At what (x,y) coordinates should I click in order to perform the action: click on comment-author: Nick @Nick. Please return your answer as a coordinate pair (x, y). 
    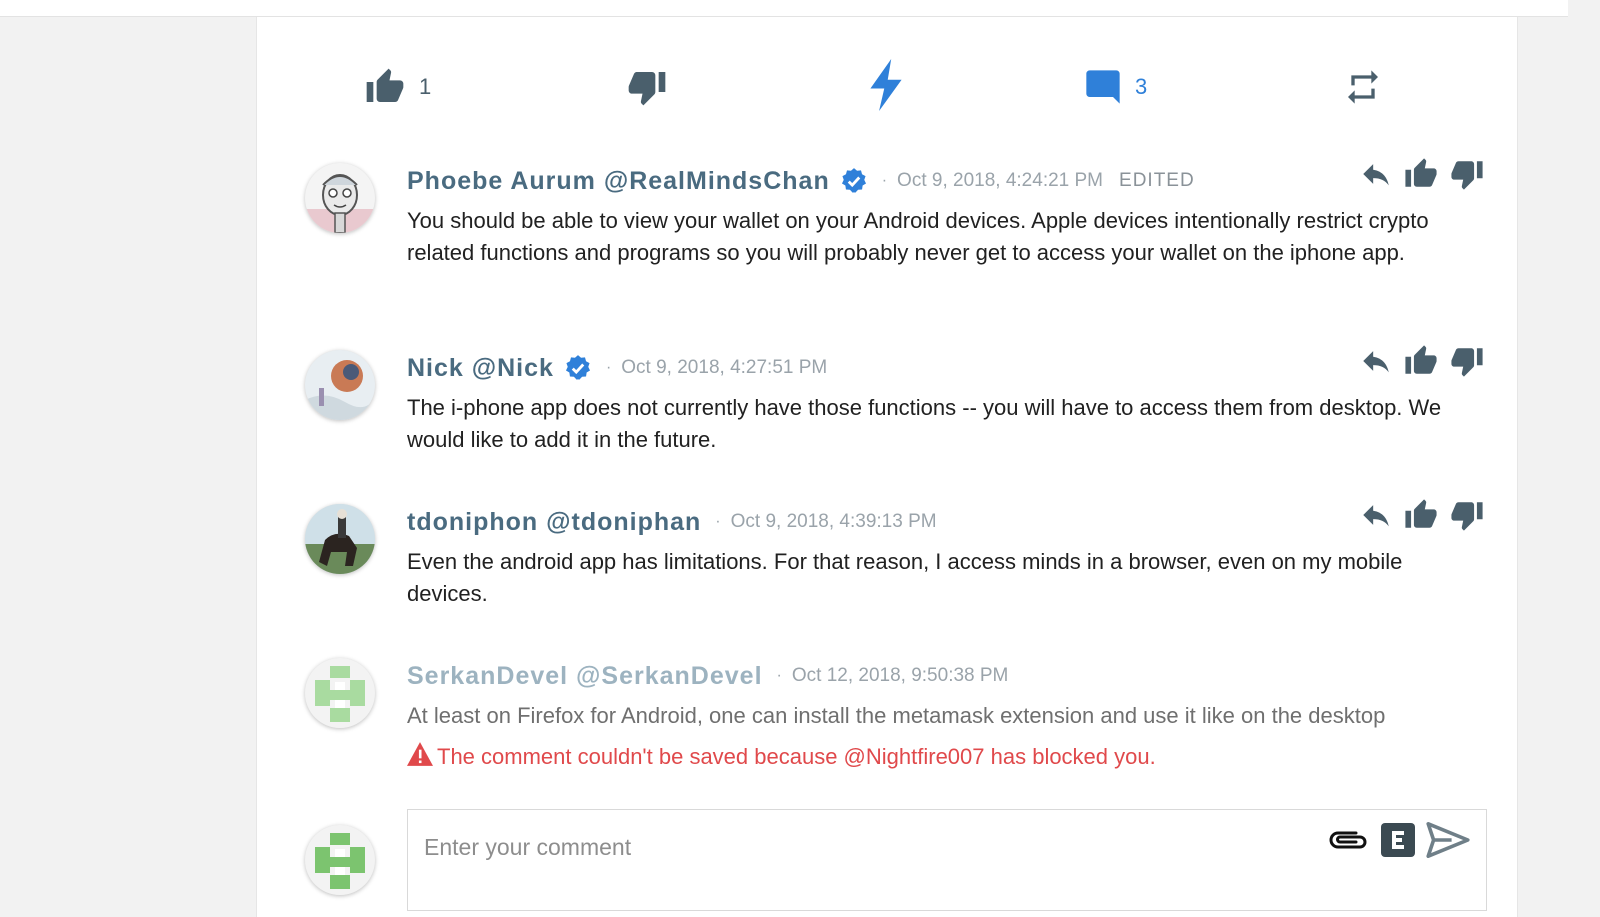
    Looking at the image, I should click on (480, 368).